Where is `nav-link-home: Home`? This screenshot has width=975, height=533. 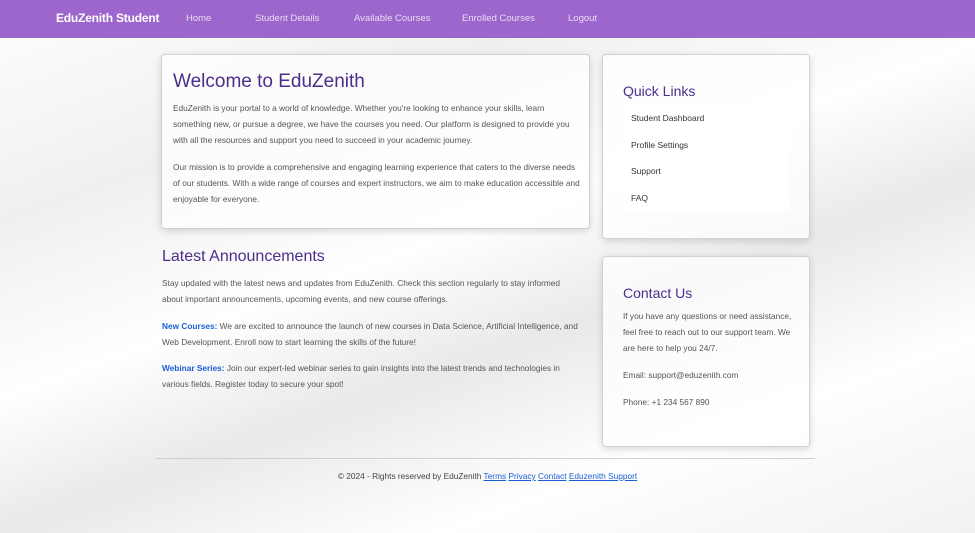 nav-link-home: Home is located at coordinates (198, 18).